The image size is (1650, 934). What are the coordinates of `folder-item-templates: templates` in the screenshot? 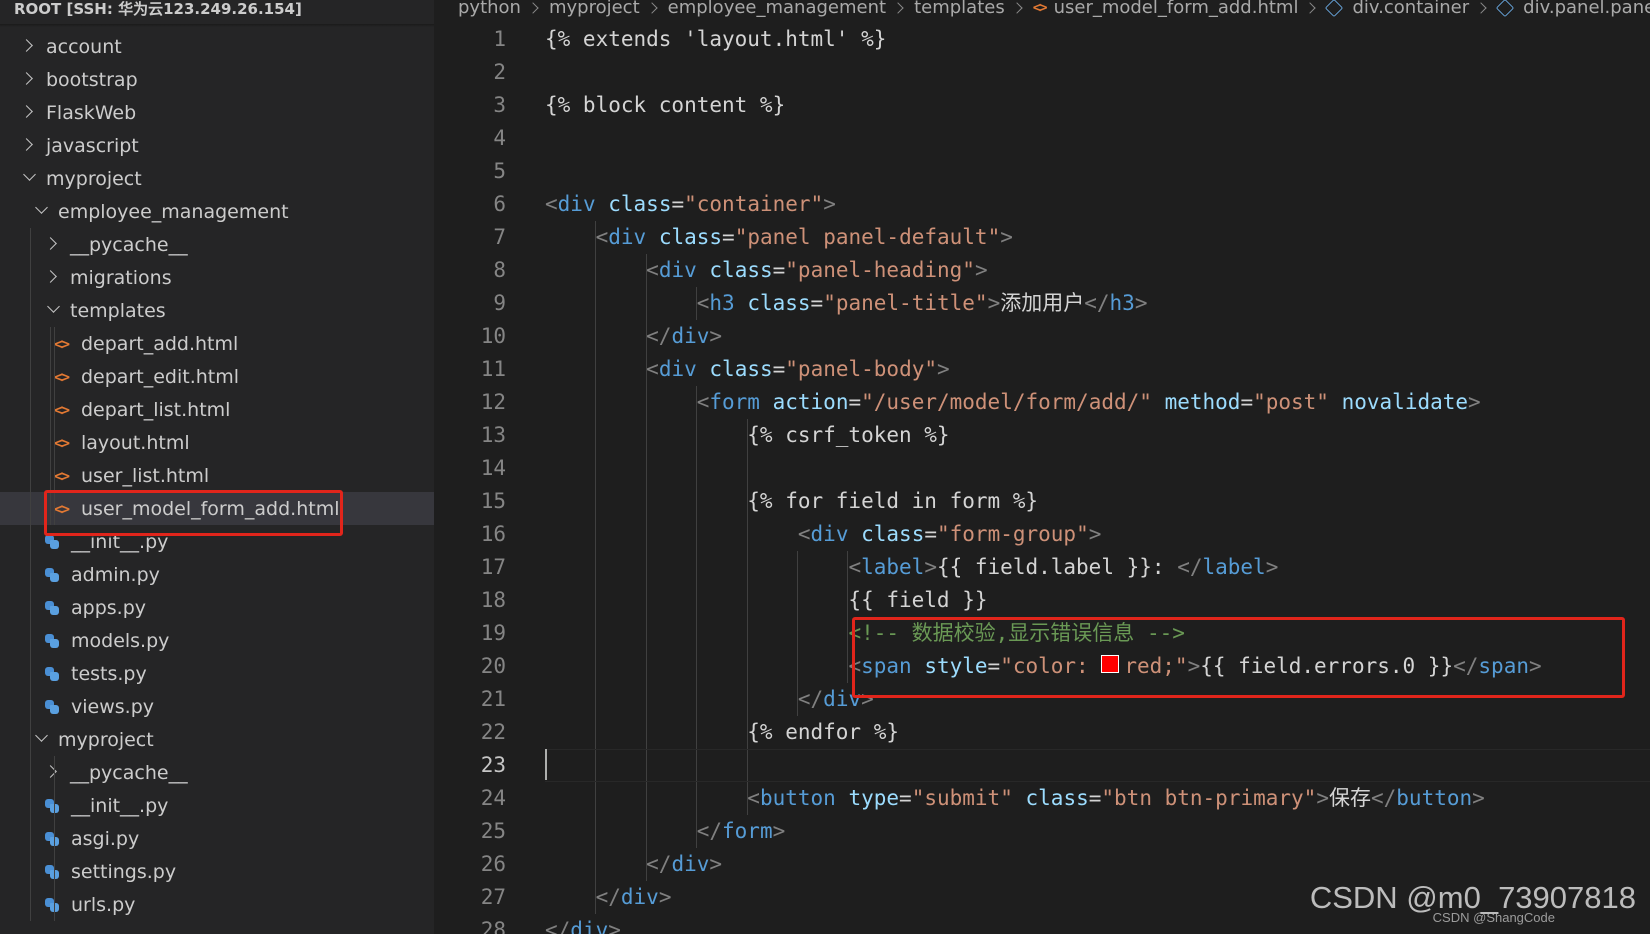 It's located at (217, 310).